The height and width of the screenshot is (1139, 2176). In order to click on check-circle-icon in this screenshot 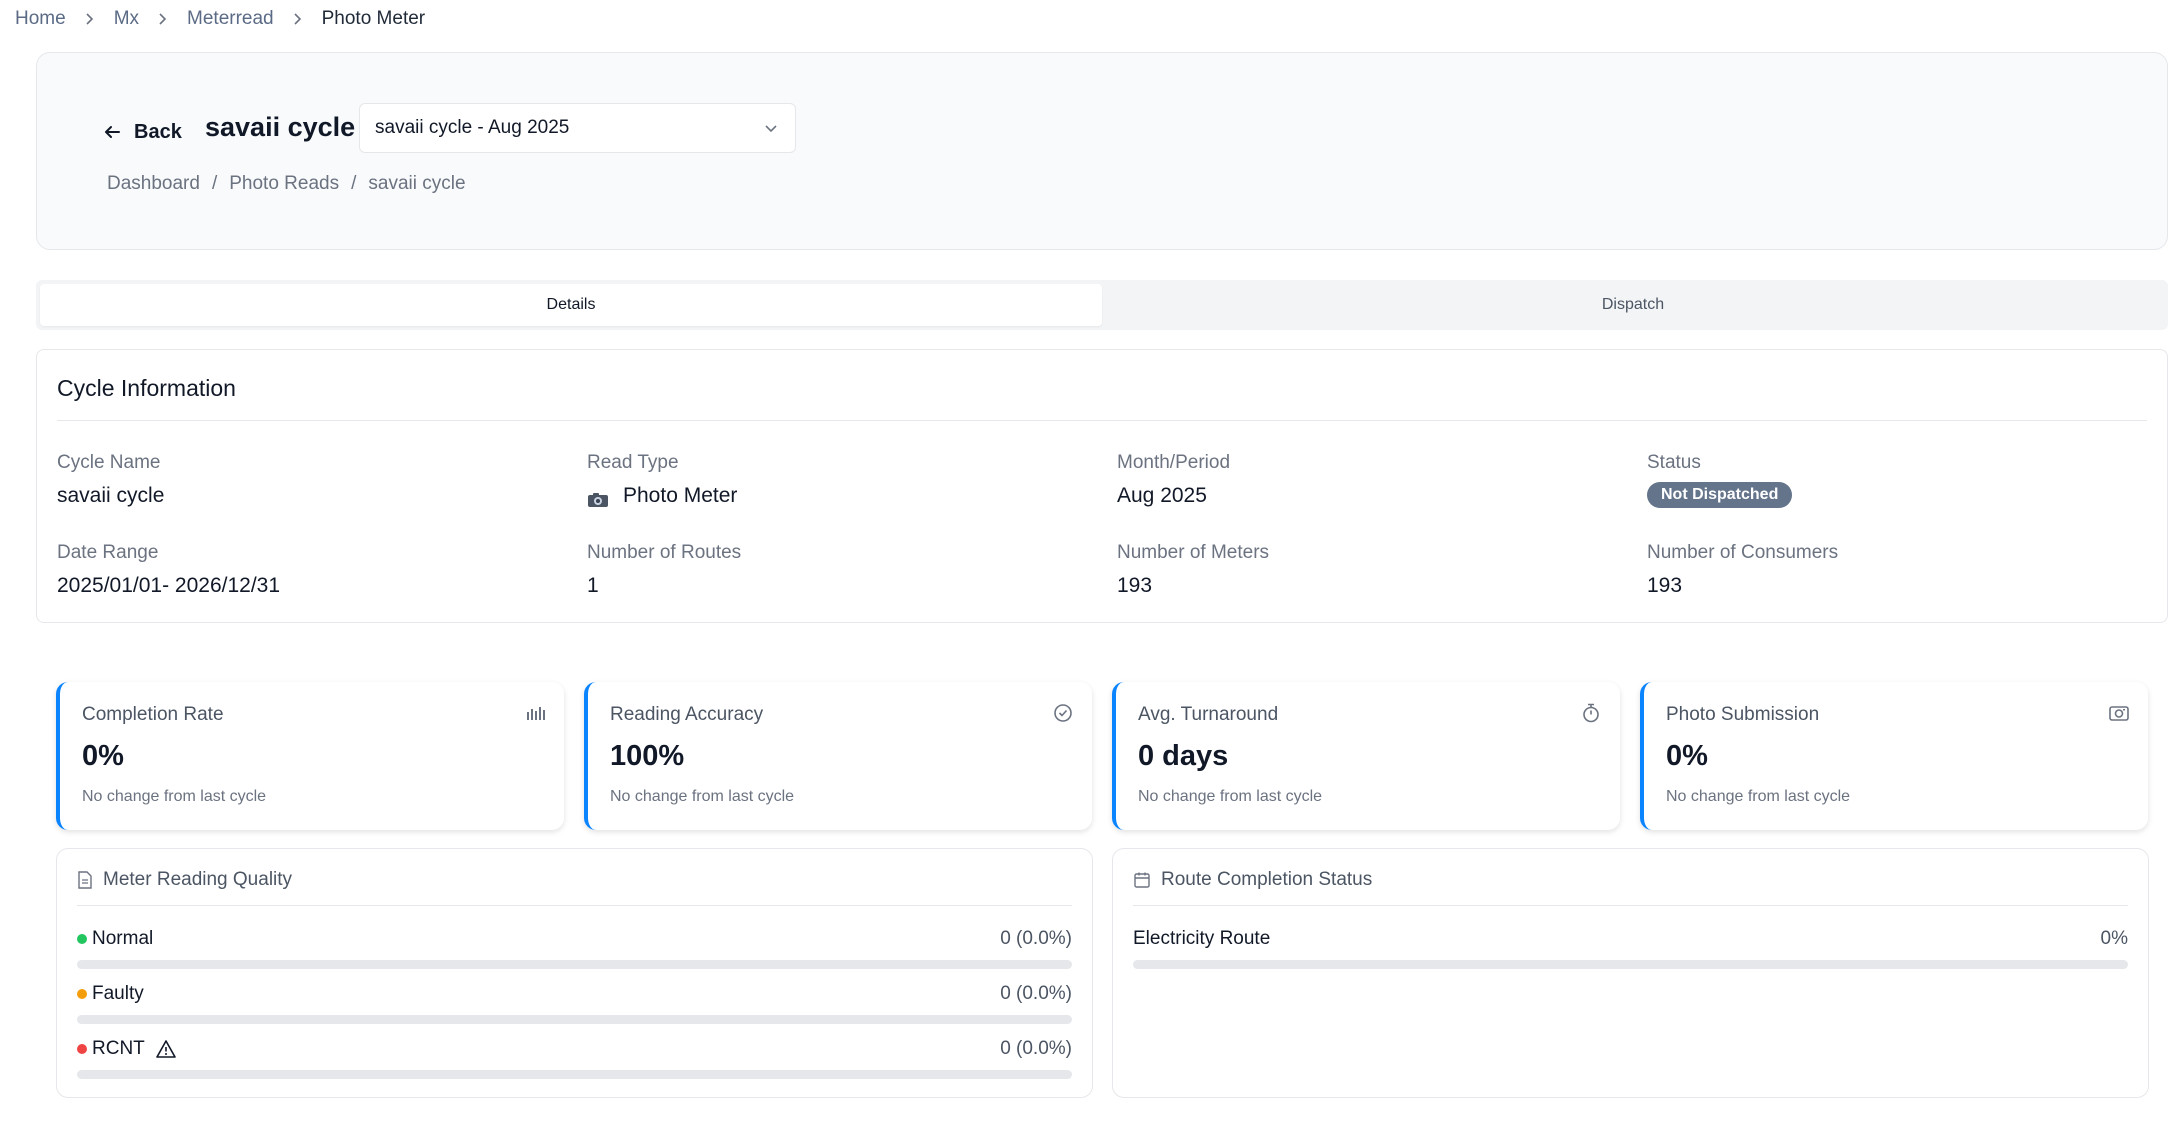, I will do `click(1063, 713)`.